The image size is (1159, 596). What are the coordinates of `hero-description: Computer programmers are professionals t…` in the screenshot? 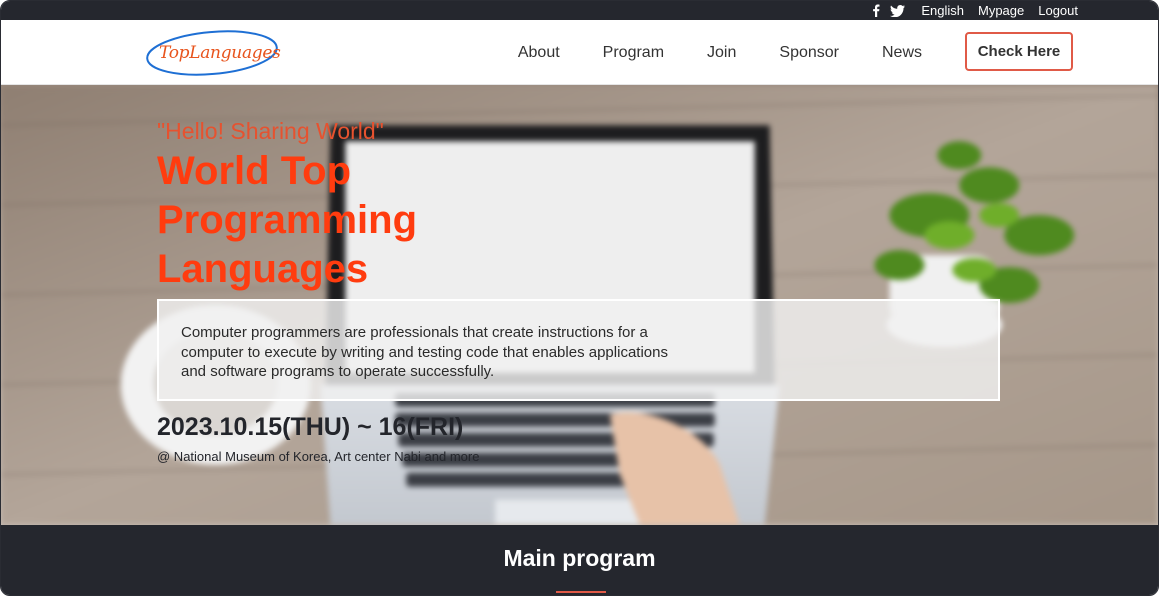 It's located at (424, 352).